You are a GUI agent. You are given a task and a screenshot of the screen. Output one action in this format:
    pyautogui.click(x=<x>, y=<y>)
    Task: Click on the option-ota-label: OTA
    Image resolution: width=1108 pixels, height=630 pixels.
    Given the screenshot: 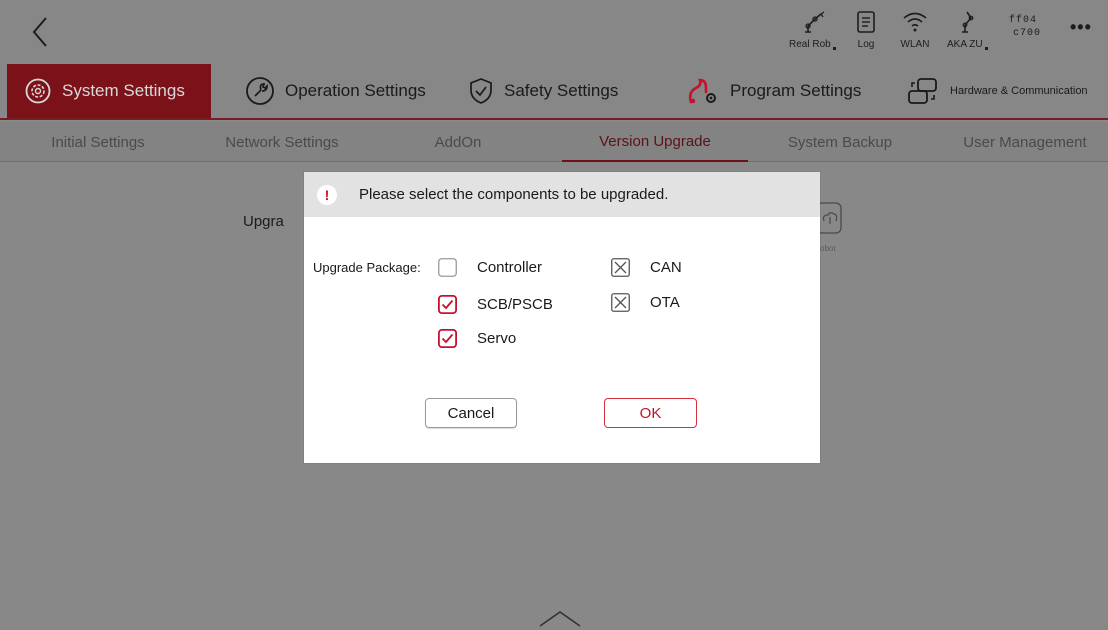 What is the action you would take?
    pyautogui.click(x=665, y=302)
    